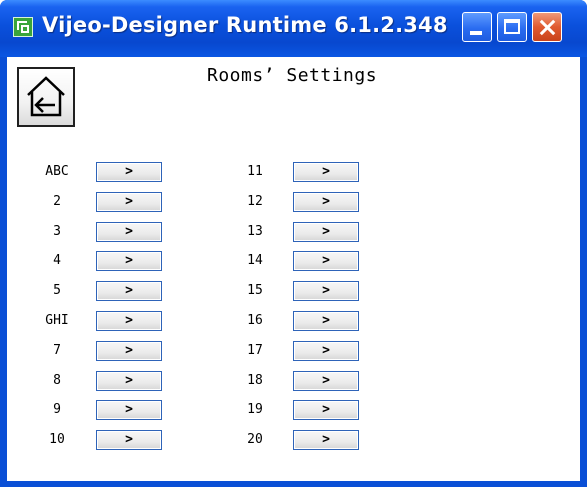  Describe the element at coordinates (255, 380) in the screenshot. I see `room-label: 18` at that location.